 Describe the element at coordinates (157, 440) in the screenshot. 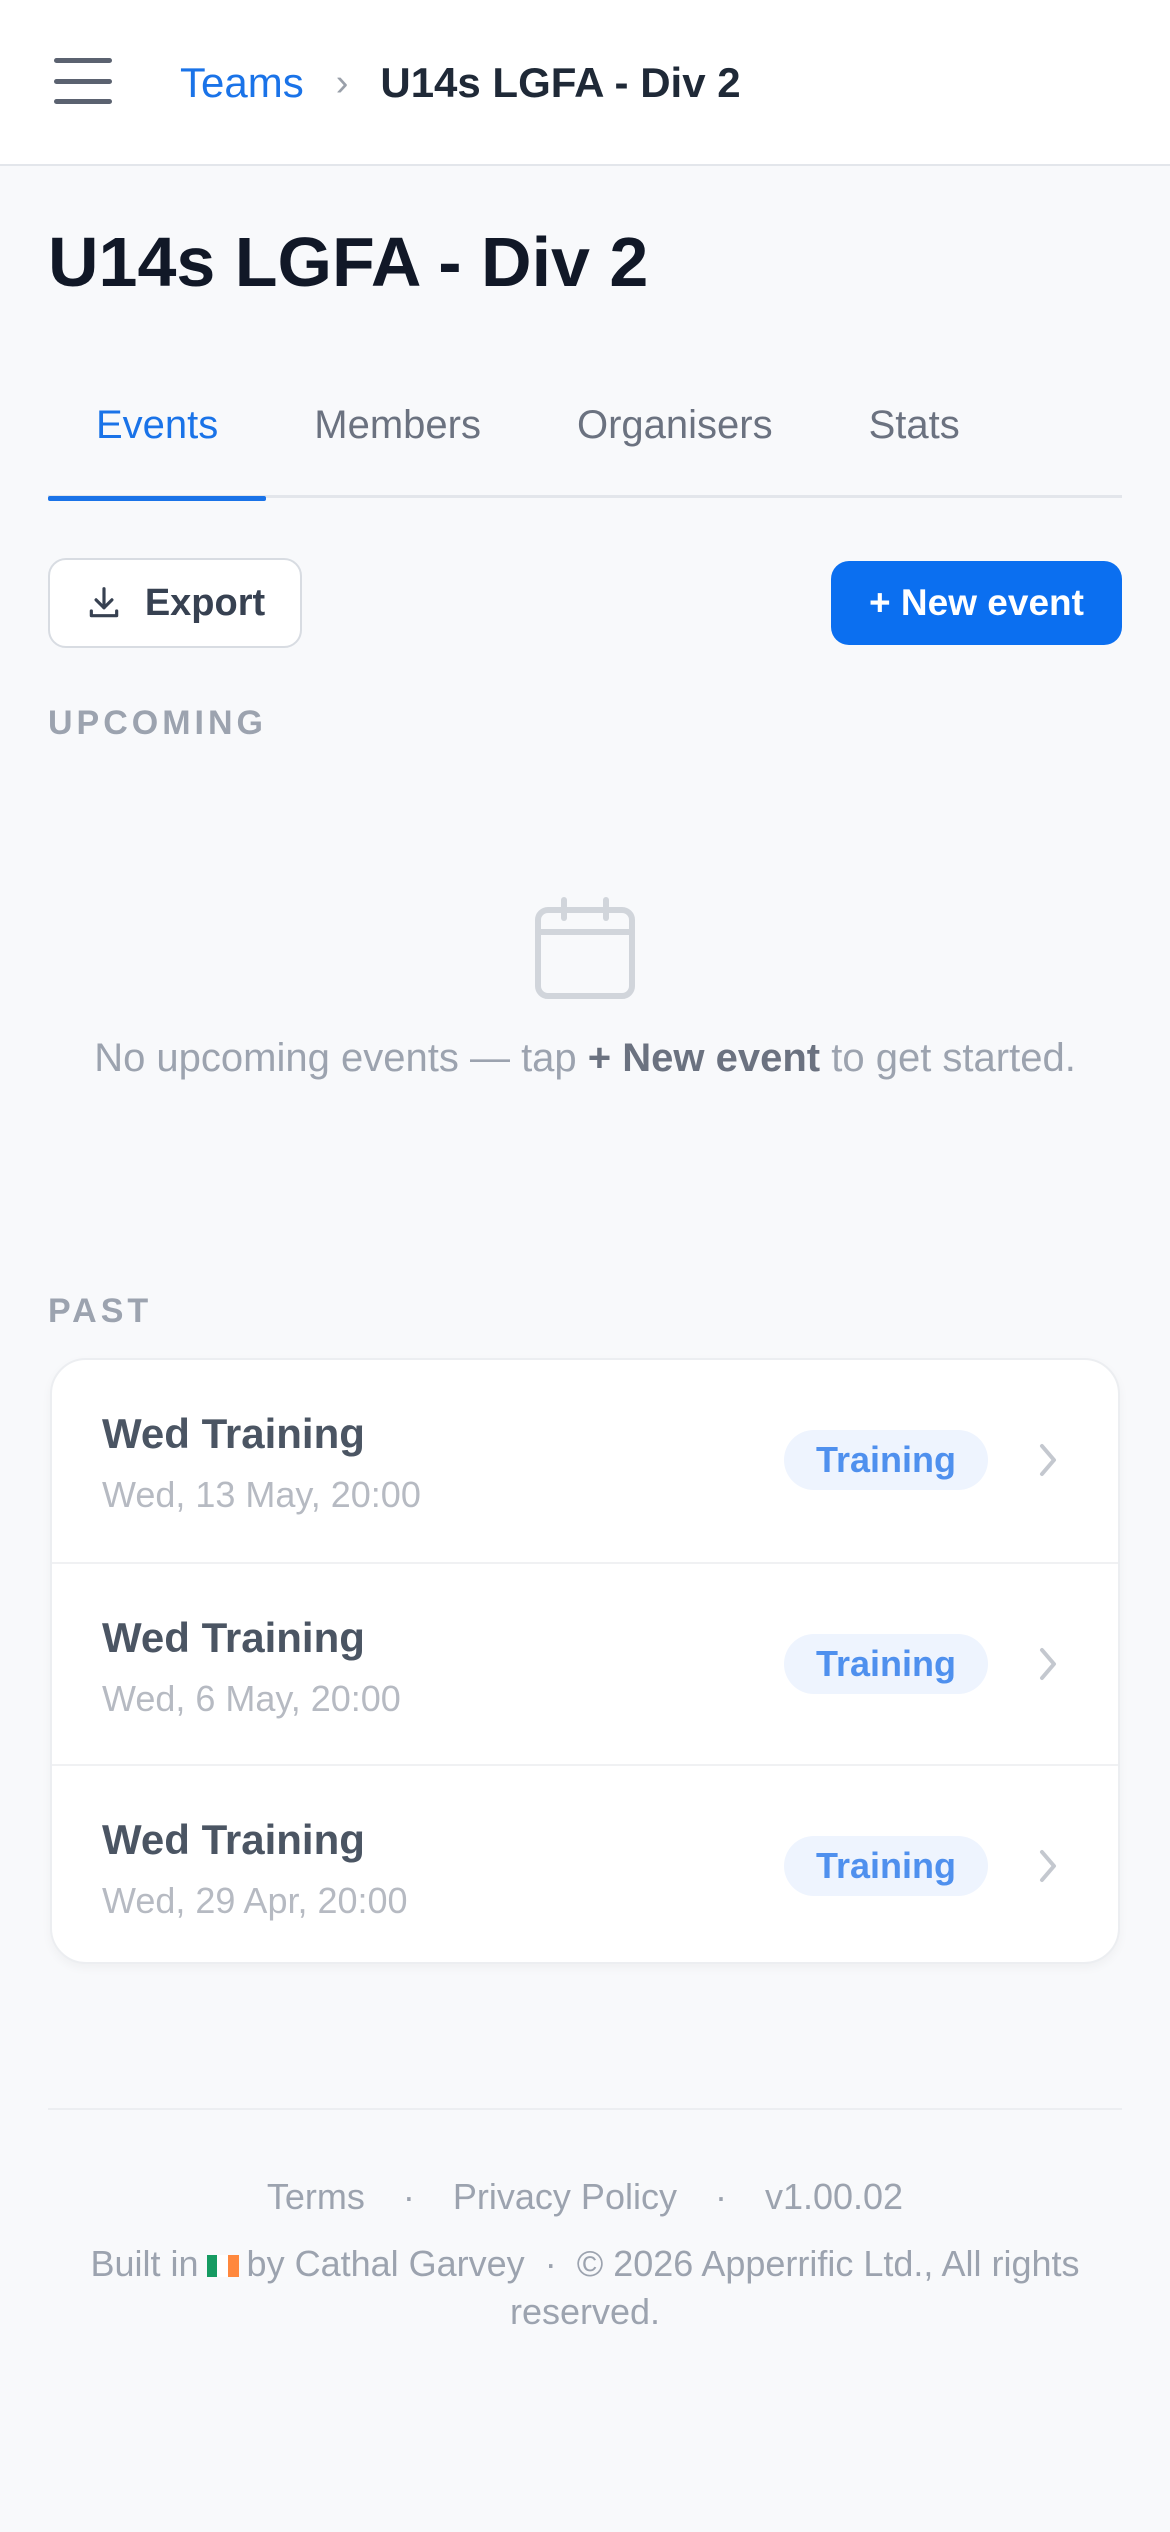

I see `tab-events: Events` at that location.